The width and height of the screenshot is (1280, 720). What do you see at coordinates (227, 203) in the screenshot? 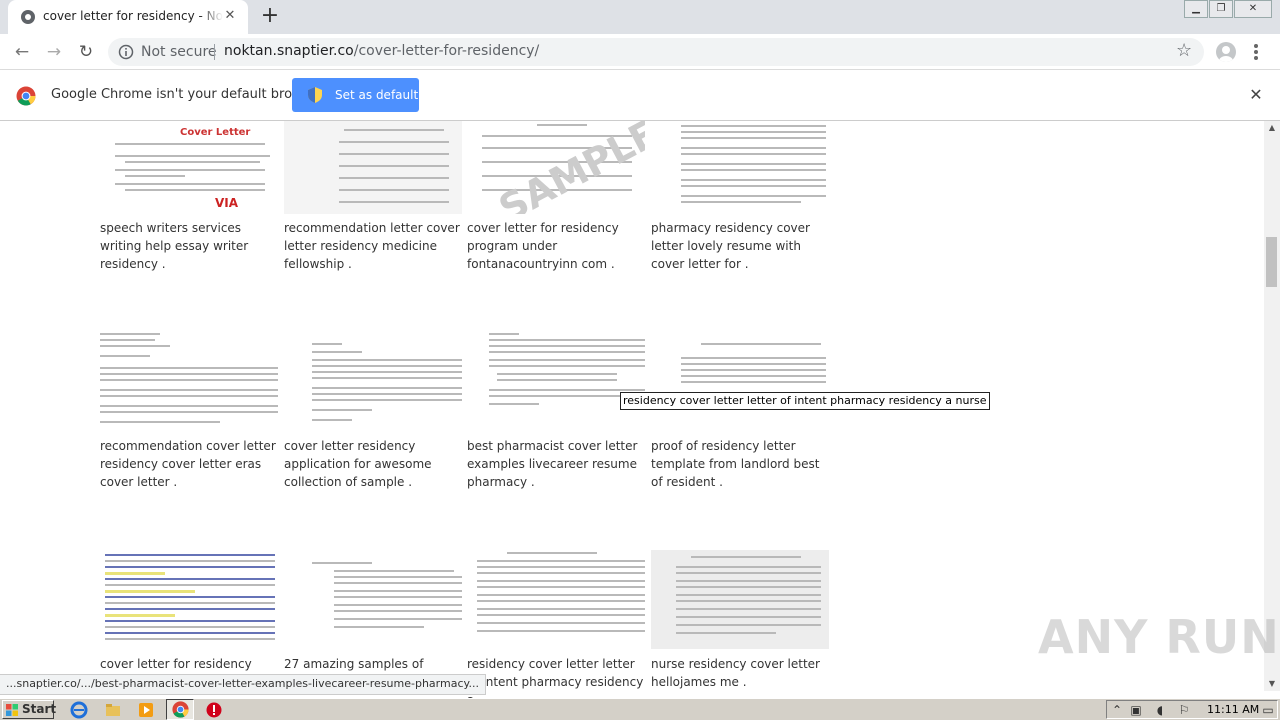
I see `thumbnail-badge: VIA` at bounding box center [227, 203].